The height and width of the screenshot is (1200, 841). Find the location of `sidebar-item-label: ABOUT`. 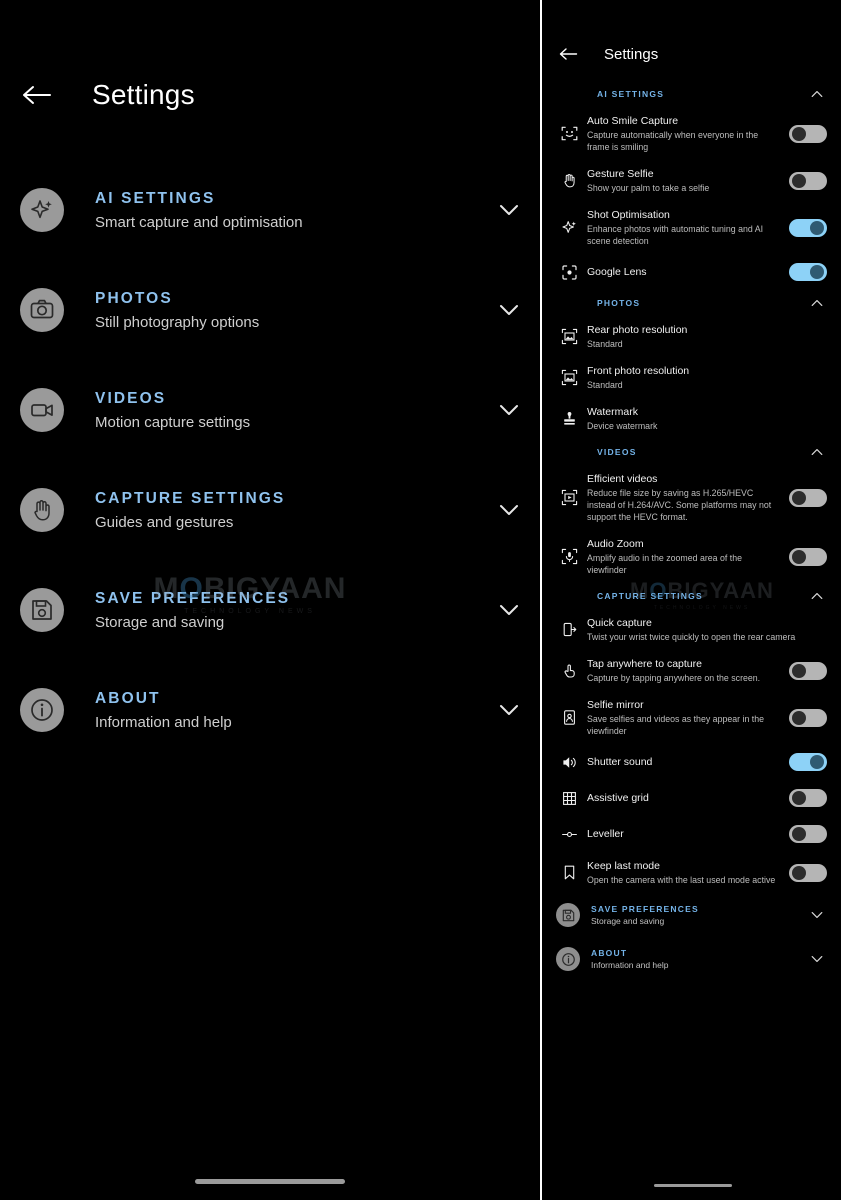

sidebar-item-label: ABOUT is located at coordinates (128, 698).